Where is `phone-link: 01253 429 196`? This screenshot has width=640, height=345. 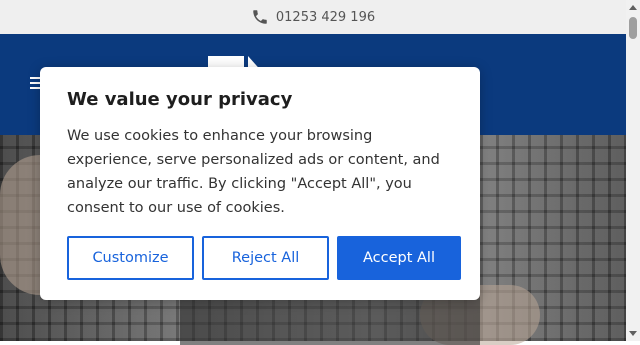
phone-link: 01253 429 196 is located at coordinates (313, 17).